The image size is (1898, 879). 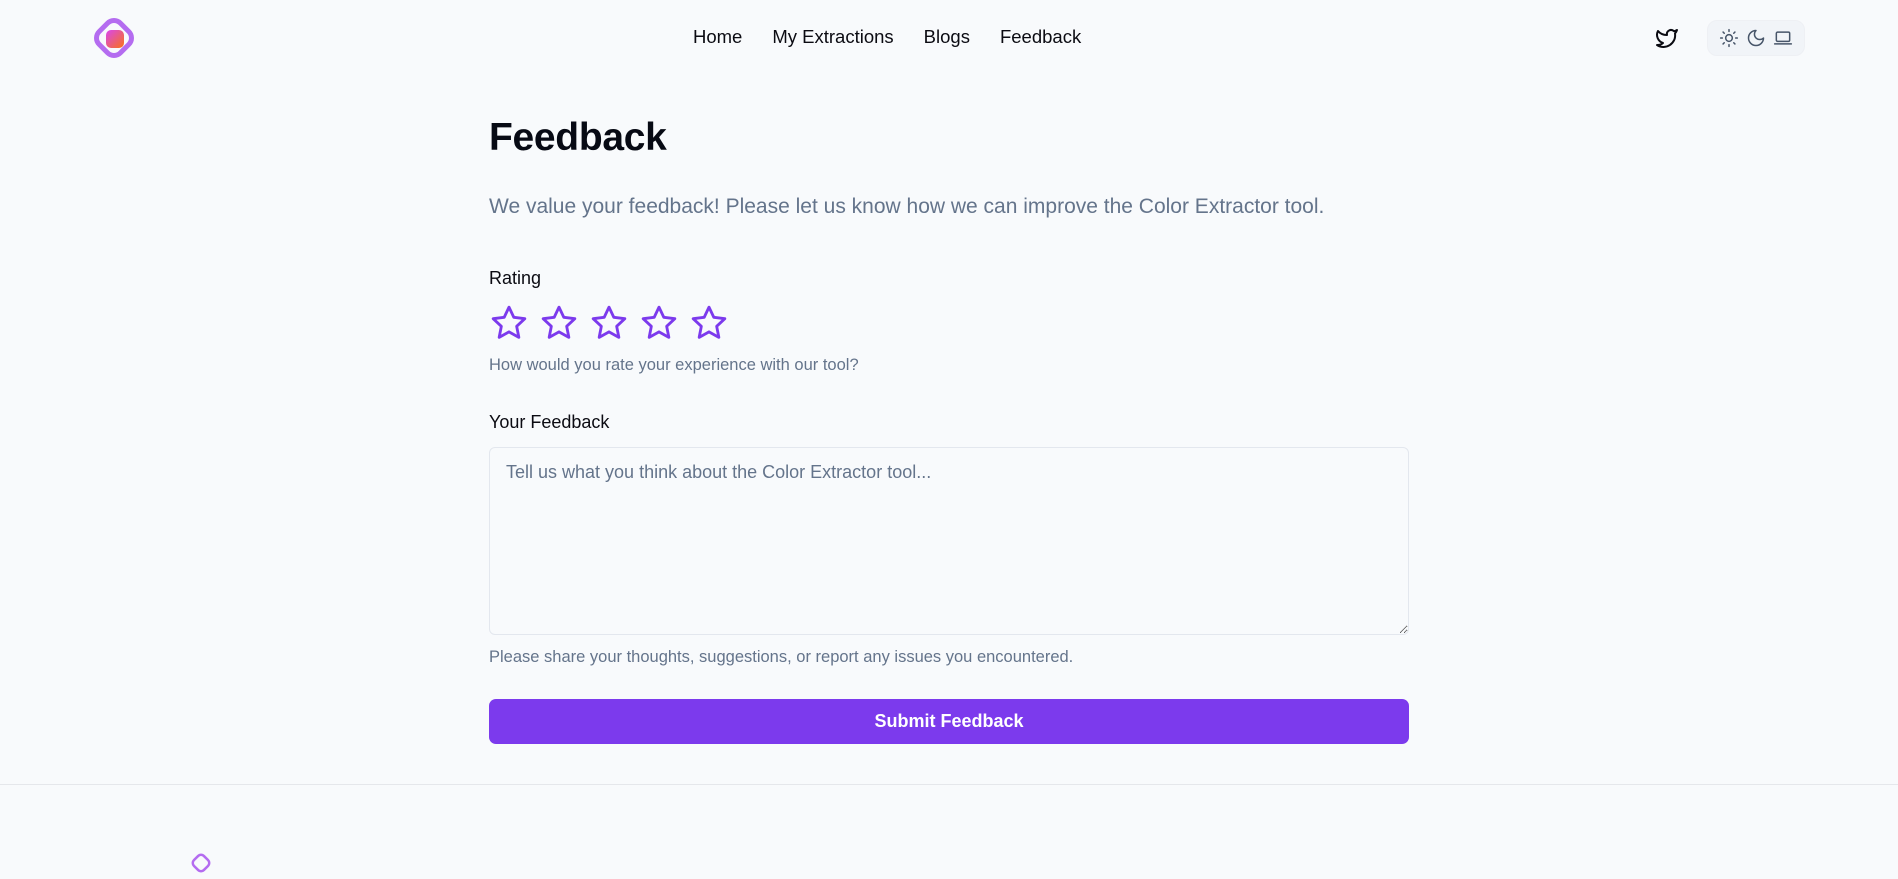 What do you see at coordinates (549, 422) in the screenshot?
I see `feedback-label: Your Feedback` at bounding box center [549, 422].